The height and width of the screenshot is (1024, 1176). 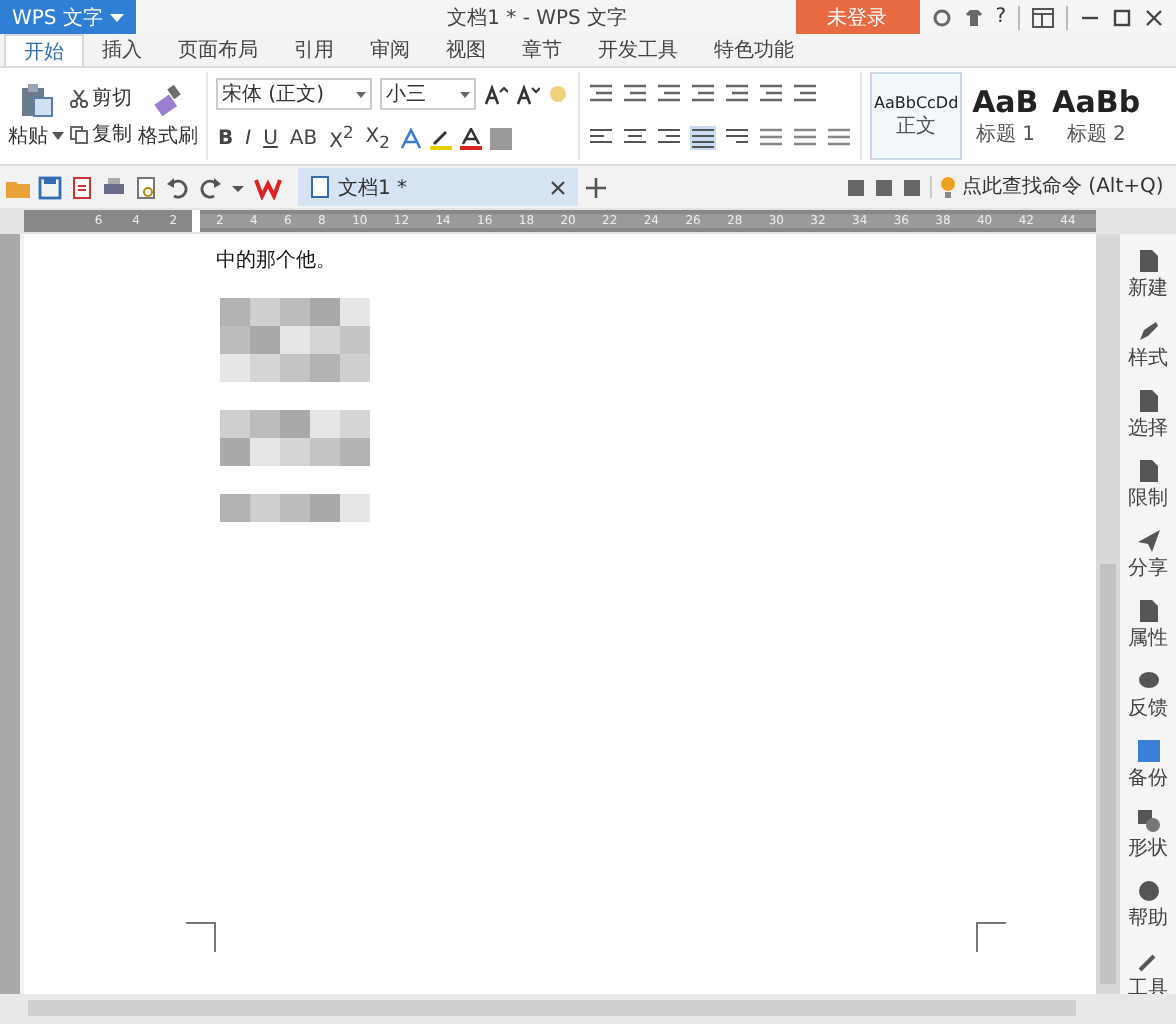 What do you see at coordinates (36, 100) in the screenshot?
I see `clipboard-icon` at bounding box center [36, 100].